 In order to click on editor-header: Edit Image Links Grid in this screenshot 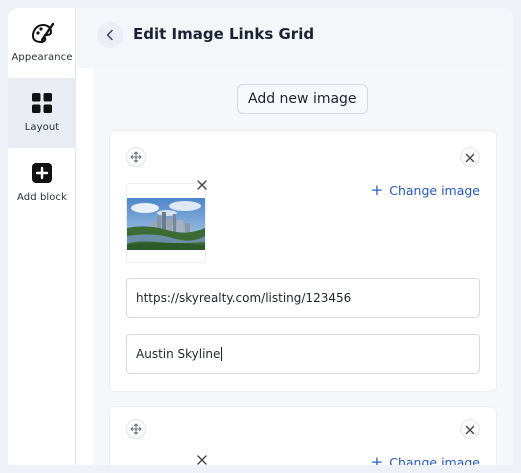, I will do `click(295, 38)`.